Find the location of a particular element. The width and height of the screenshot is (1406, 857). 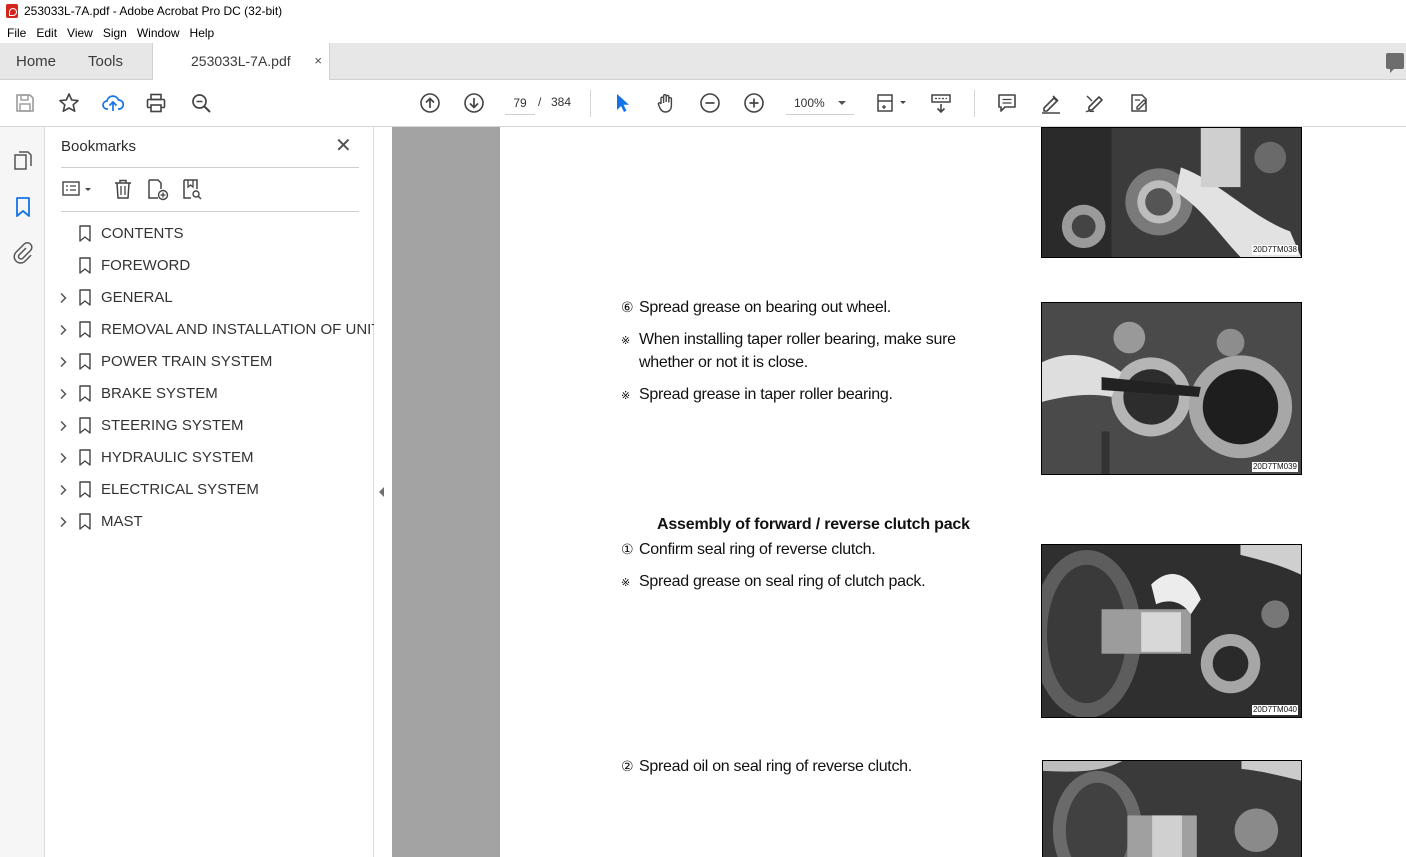

bookmark-label: GENERAL is located at coordinates (137, 297).